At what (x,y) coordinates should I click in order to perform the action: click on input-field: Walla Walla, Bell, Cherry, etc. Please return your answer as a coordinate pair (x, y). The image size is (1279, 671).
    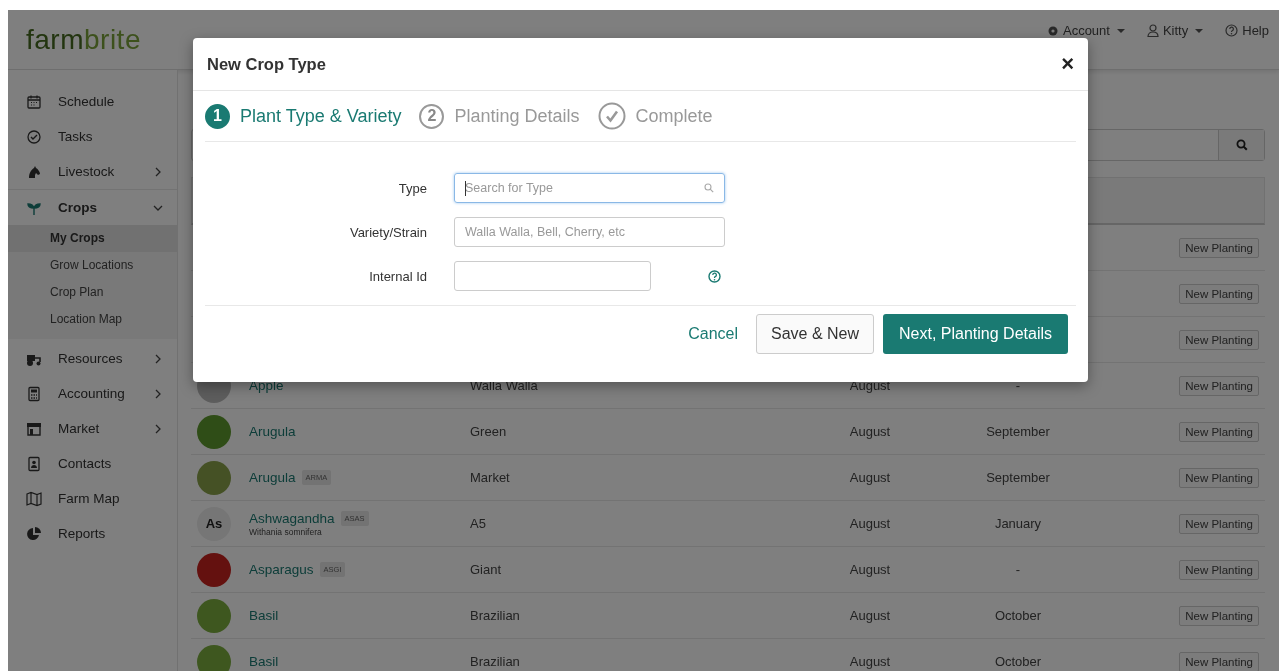
    Looking at the image, I should click on (589, 232).